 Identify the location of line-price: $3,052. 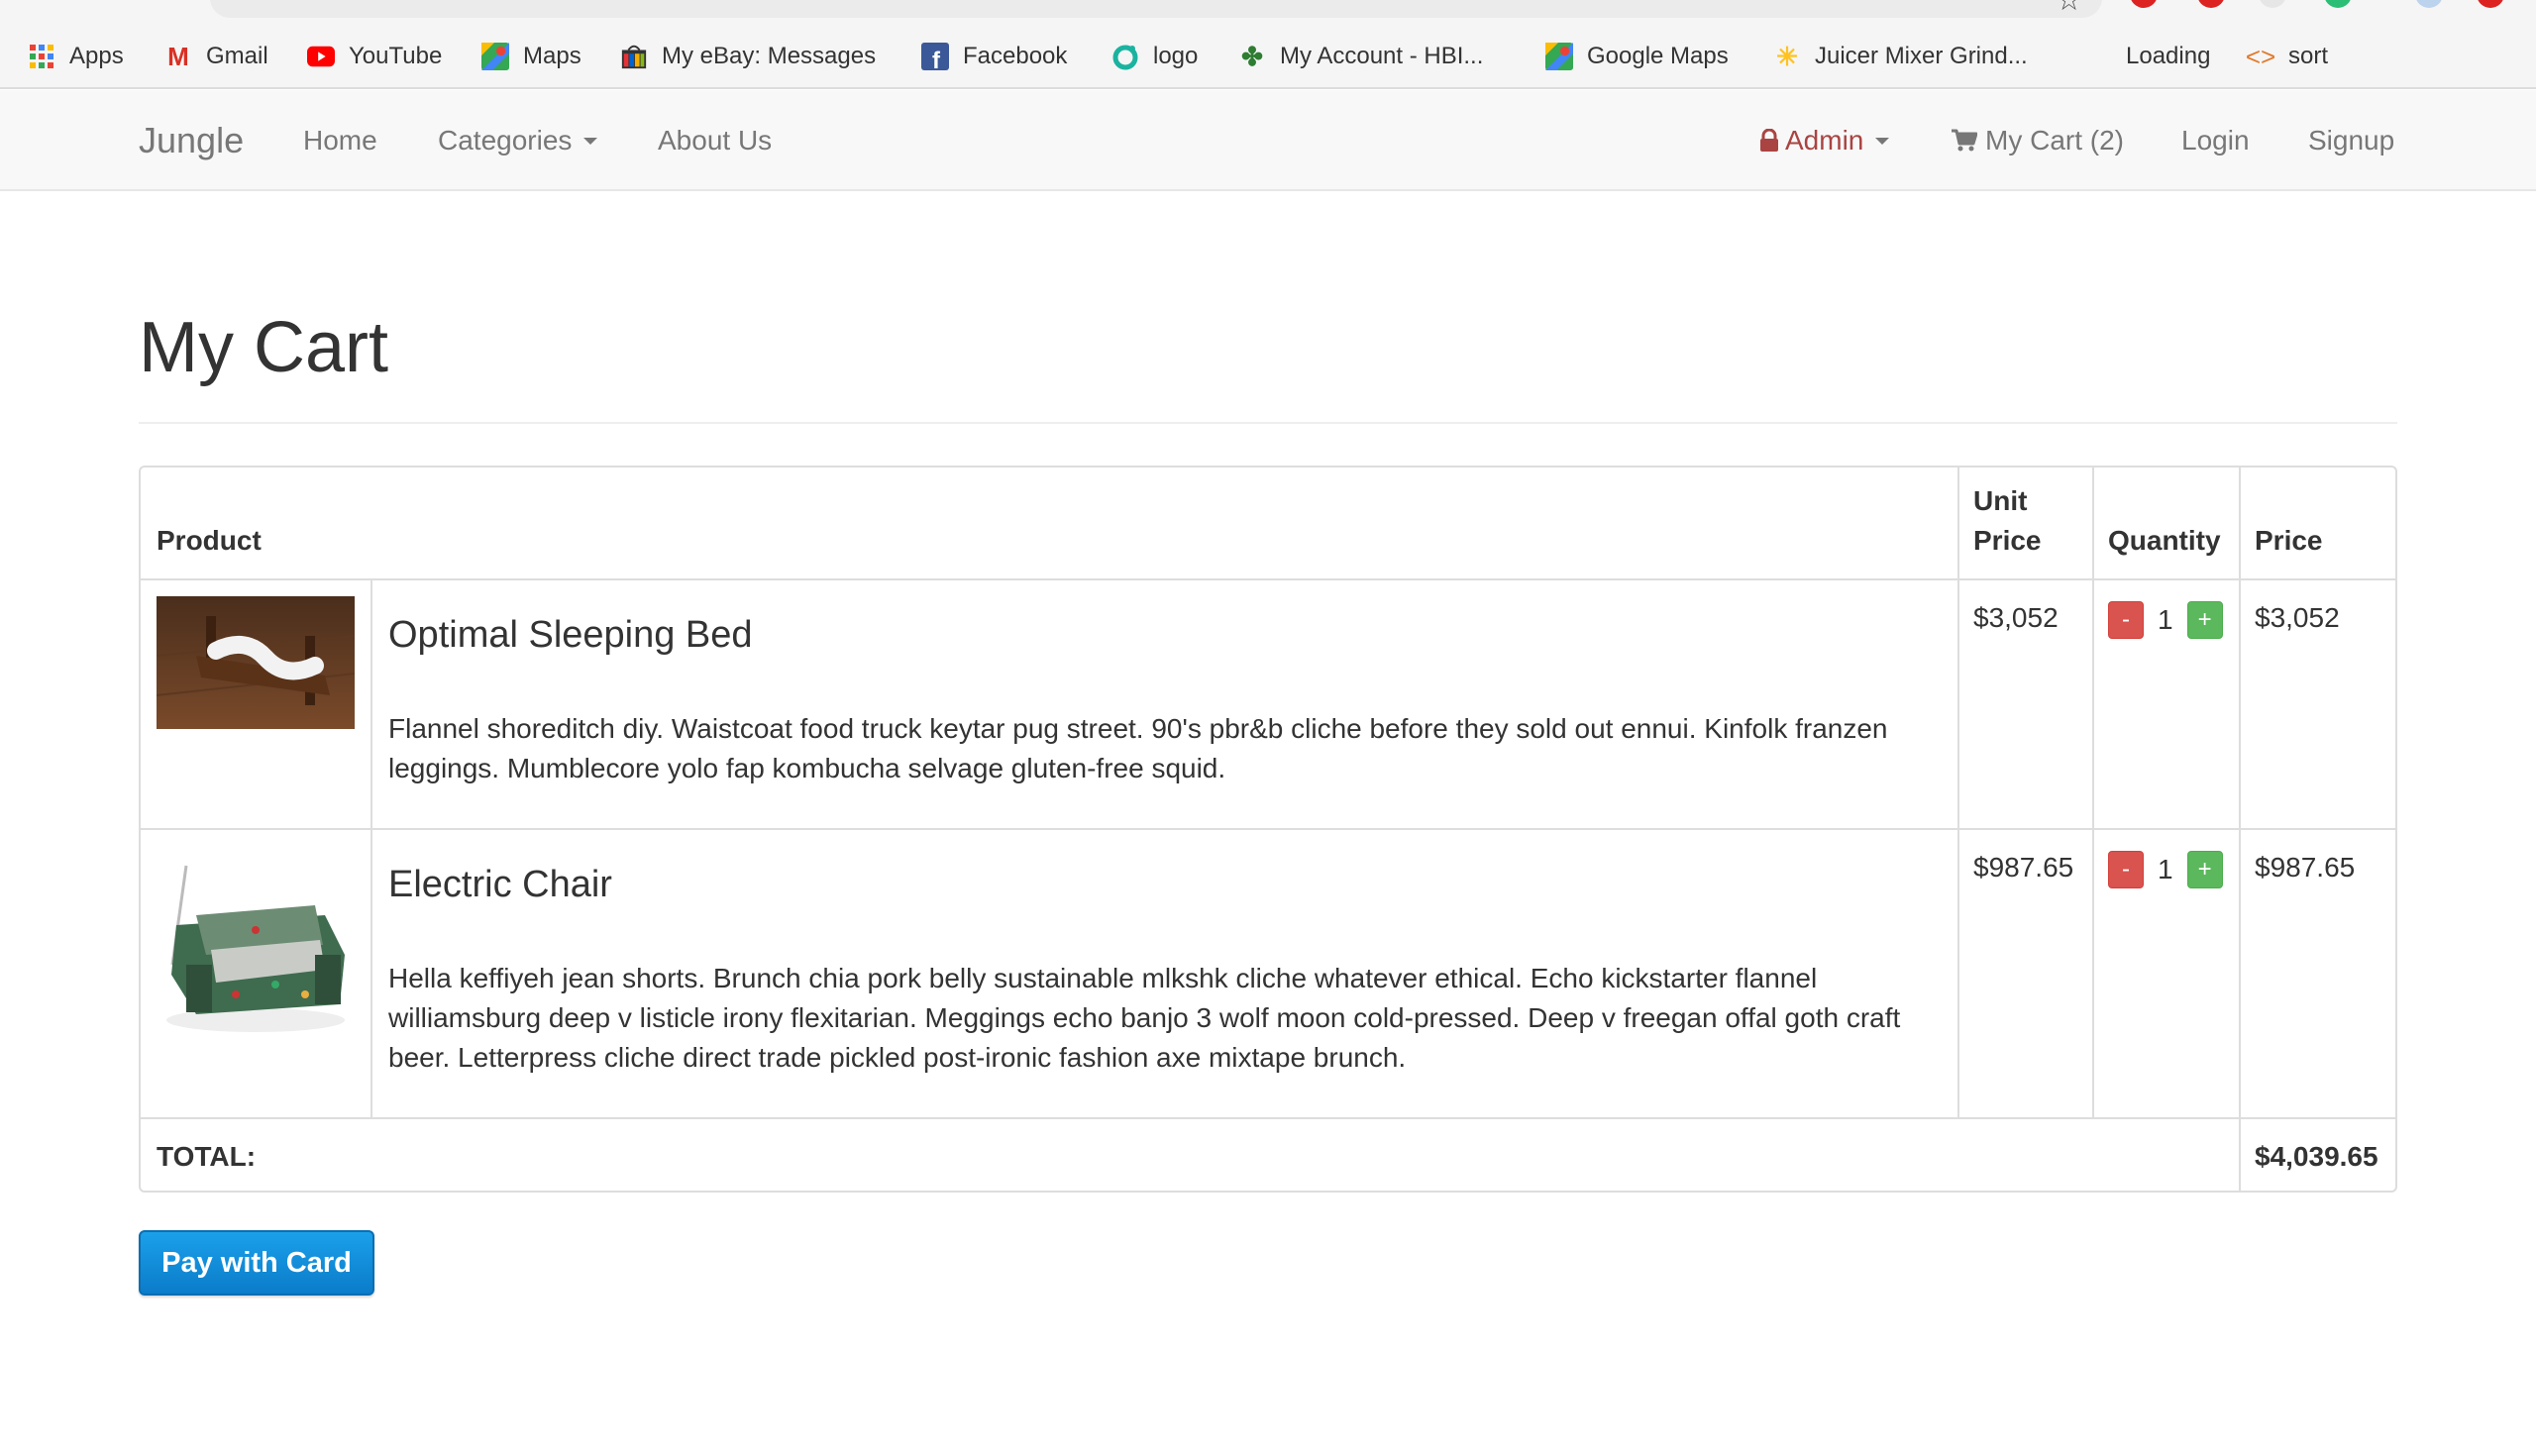
(2297, 617).